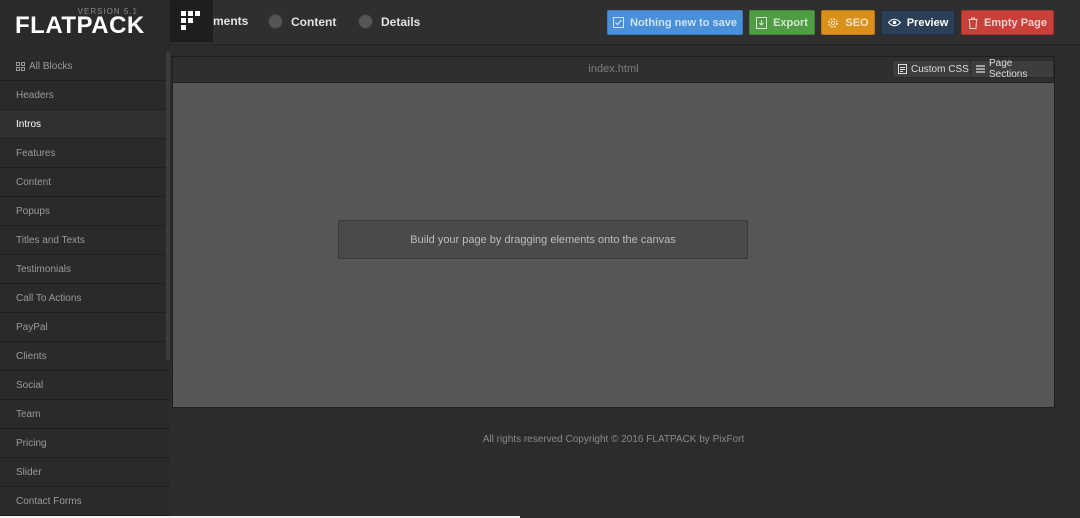 The width and height of the screenshot is (1080, 518). Describe the element at coordinates (85, 414) in the screenshot. I see `sidebar-item-team: Team` at that location.